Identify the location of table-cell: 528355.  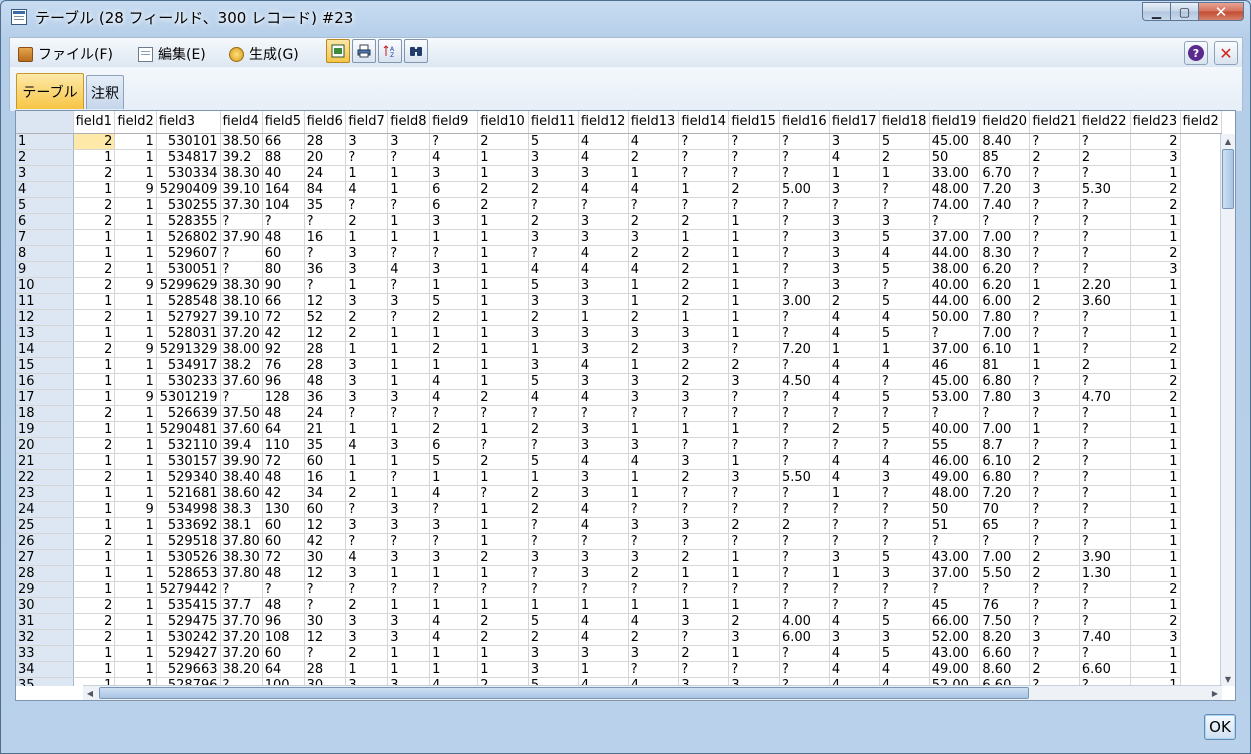
(188, 221).